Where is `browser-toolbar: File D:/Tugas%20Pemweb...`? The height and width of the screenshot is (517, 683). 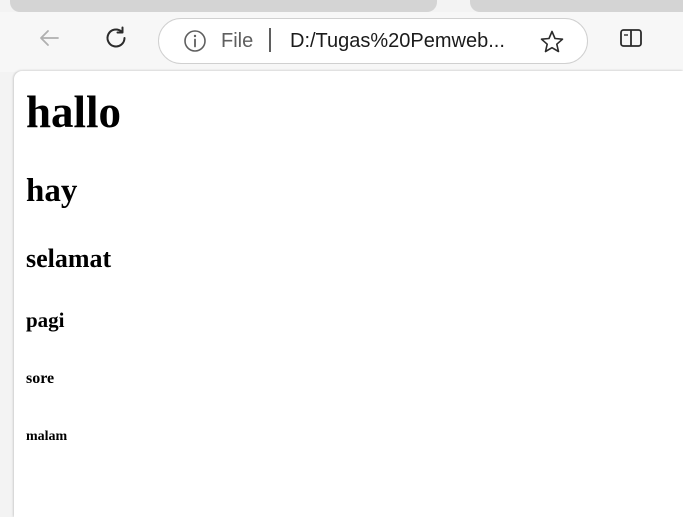
browser-toolbar: File D:/Tugas%20Pemweb... is located at coordinates (341, 42).